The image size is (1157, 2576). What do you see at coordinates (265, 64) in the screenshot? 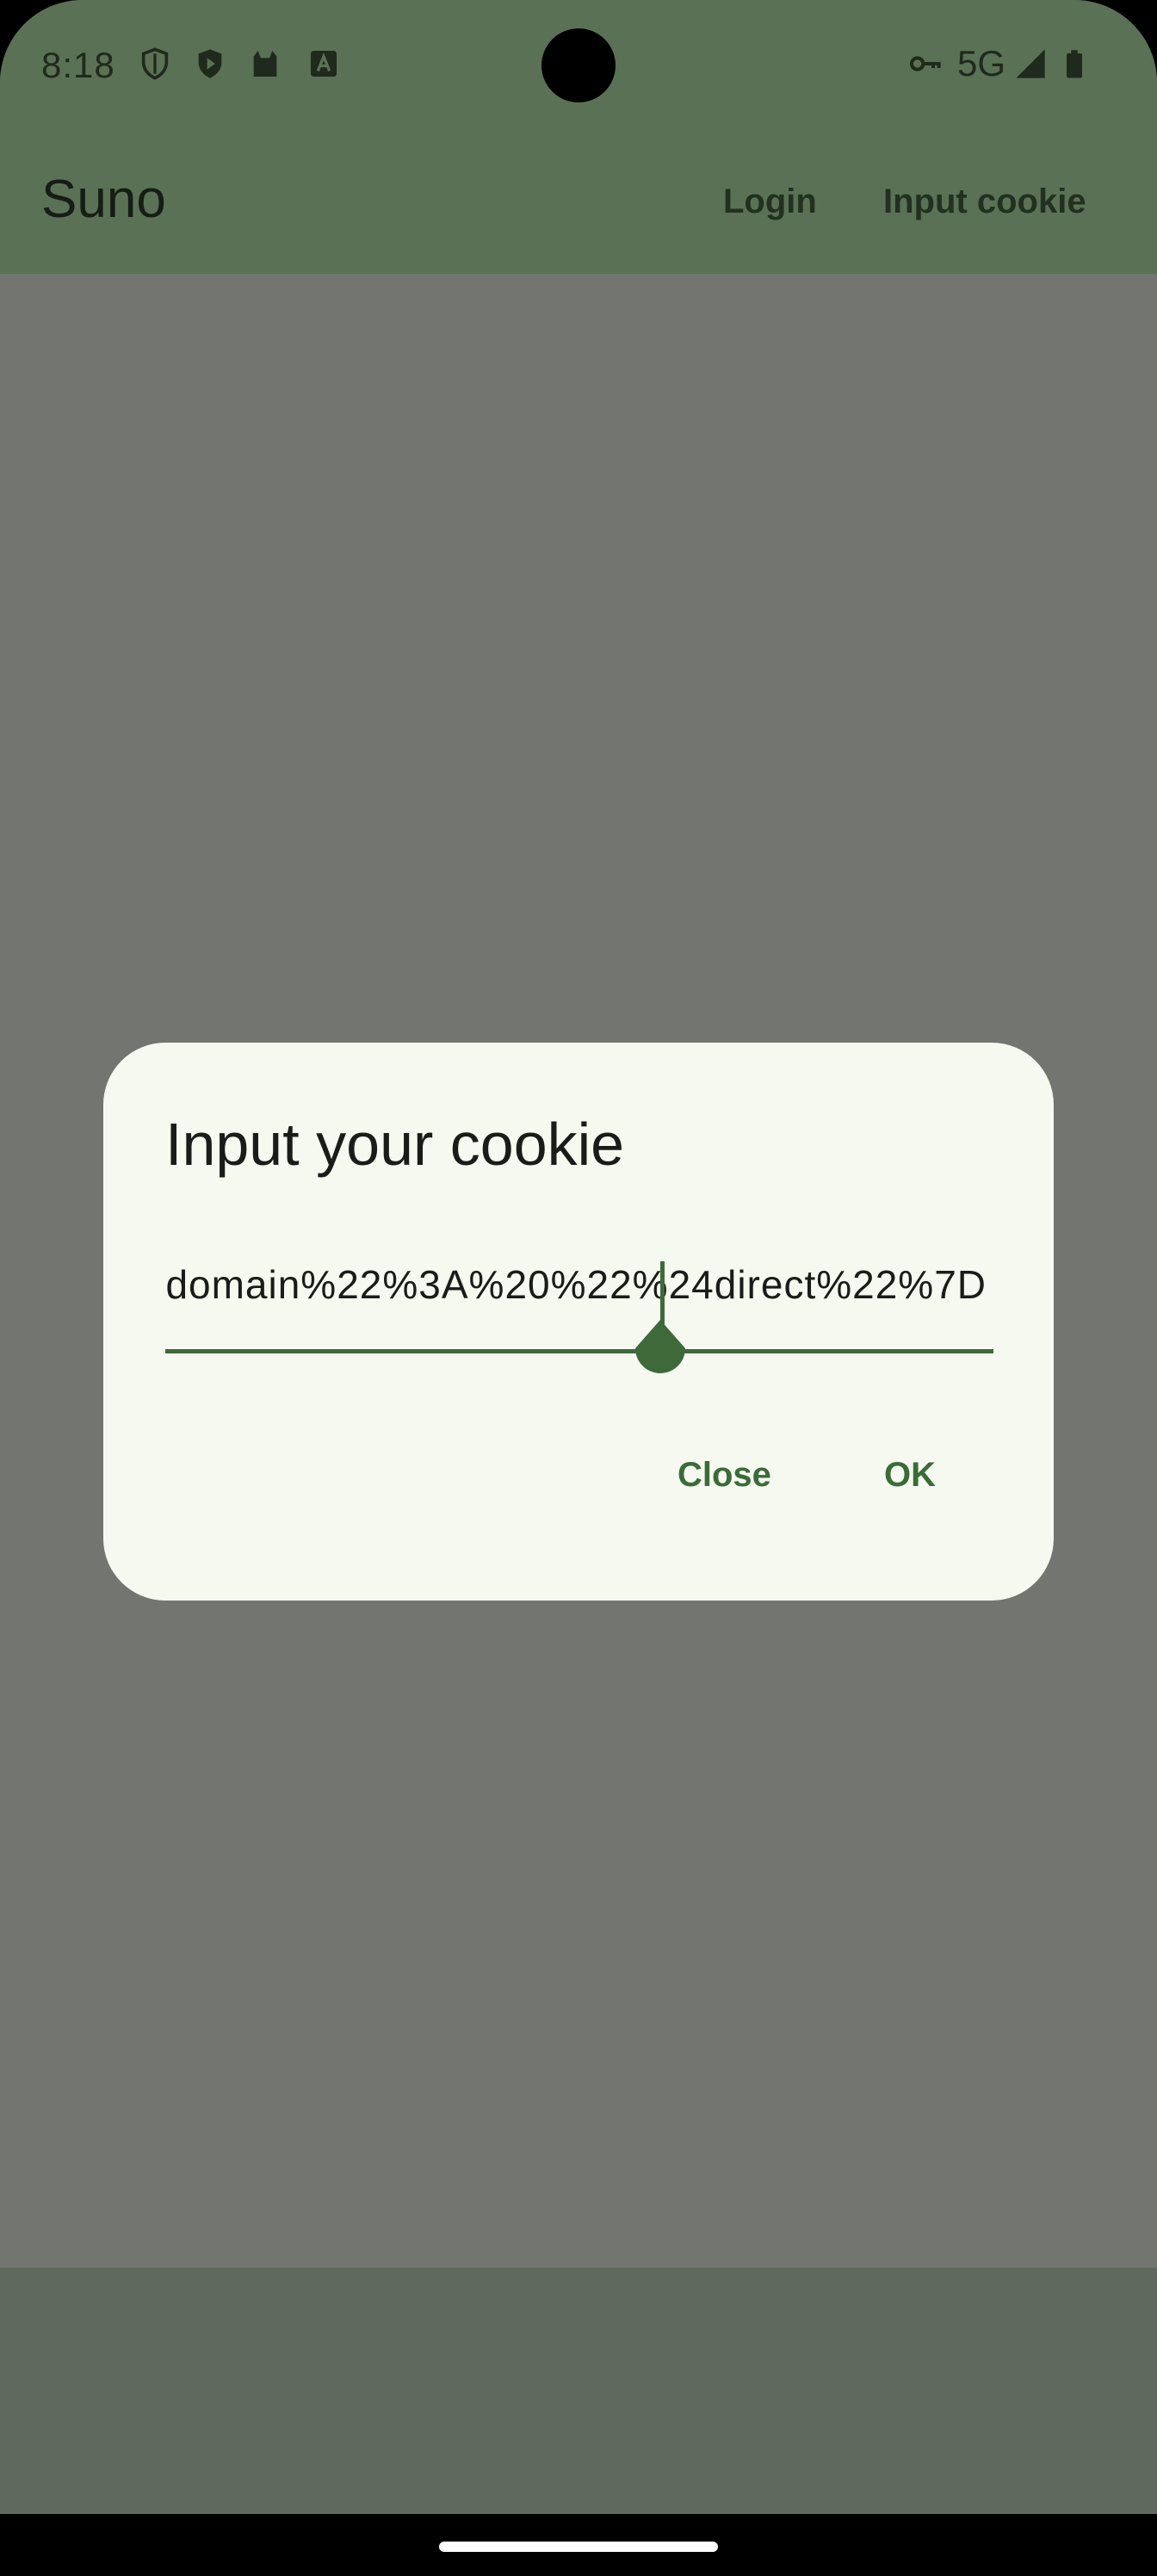
I see `cat-icon` at bounding box center [265, 64].